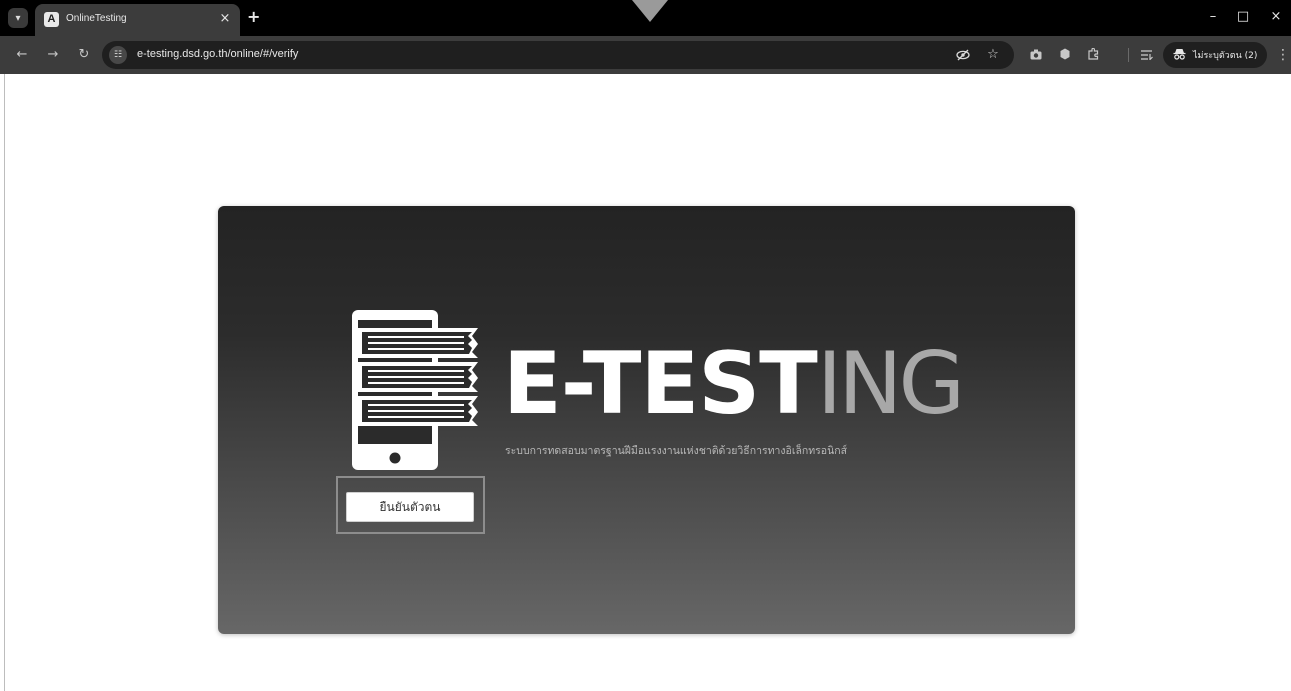 The image size is (1291, 691). Describe the element at coordinates (1036, 55) in the screenshot. I see `camera-icon` at that location.